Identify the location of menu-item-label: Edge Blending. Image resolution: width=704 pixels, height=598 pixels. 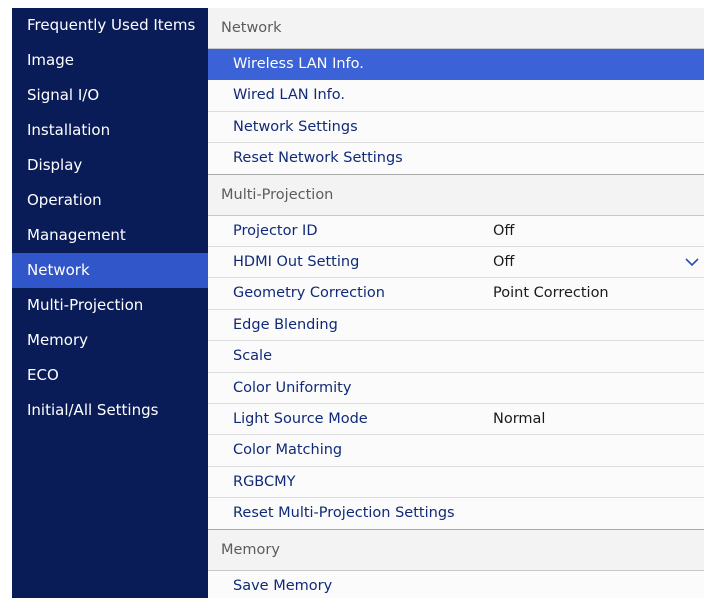
(285, 324).